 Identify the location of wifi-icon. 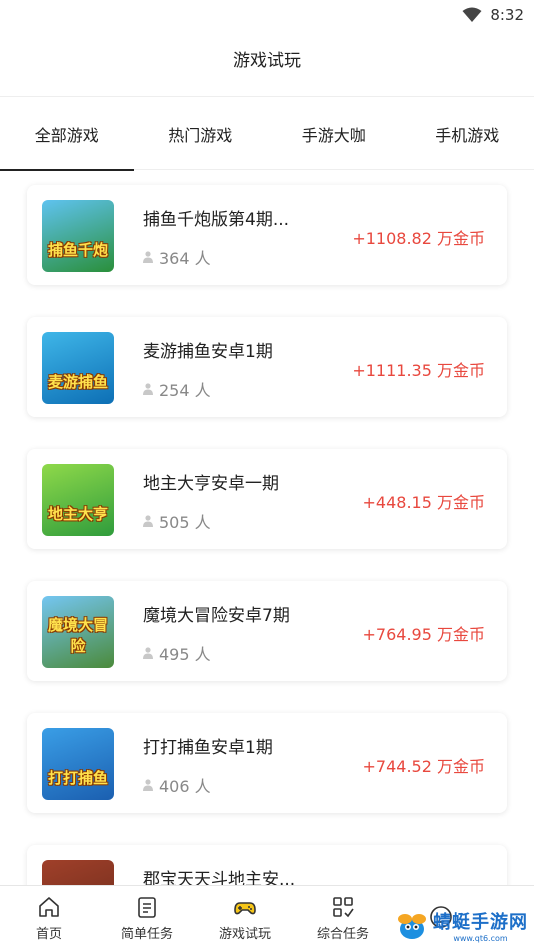
(472, 14).